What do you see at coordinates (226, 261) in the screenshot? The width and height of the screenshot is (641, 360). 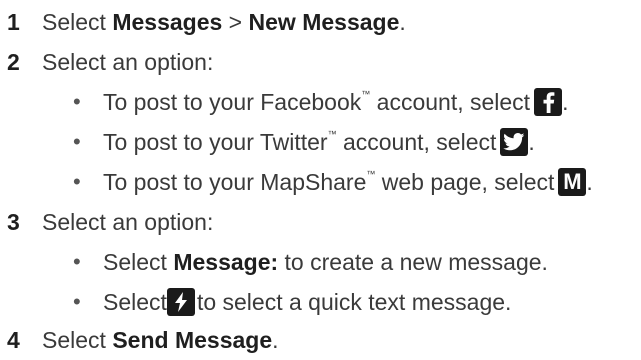 I see `menu-item-label: Message:` at bounding box center [226, 261].